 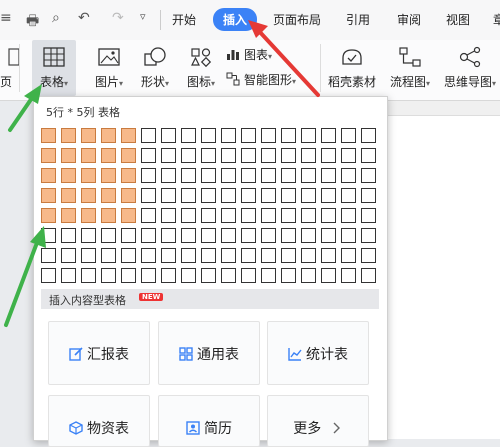 What do you see at coordinates (32, 22) in the screenshot?
I see `print-icon: 🖶` at bounding box center [32, 22].